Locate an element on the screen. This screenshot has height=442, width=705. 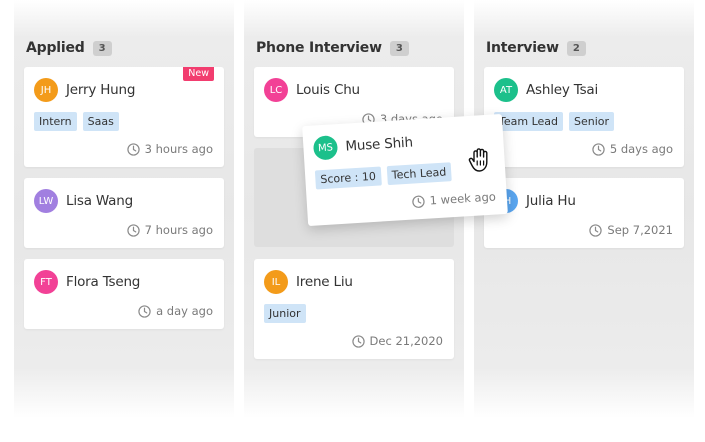
column-header: Interview 2 is located at coordinates (536, 48).